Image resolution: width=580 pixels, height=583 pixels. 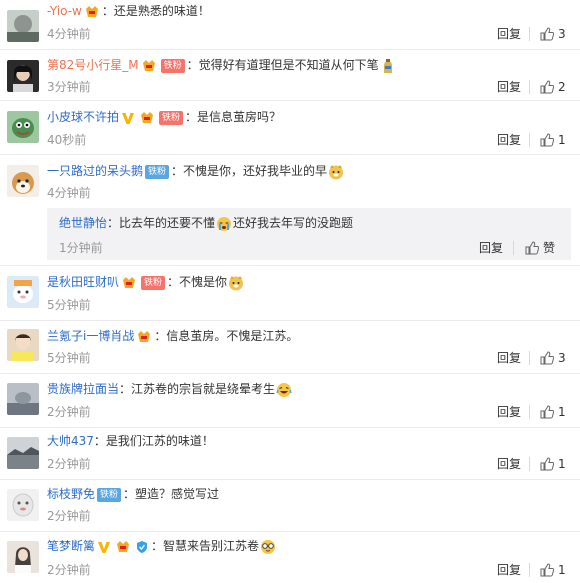 What do you see at coordinates (83, 117) in the screenshot?
I see `username: 小皮球不许拍` at bounding box center [83, 117].